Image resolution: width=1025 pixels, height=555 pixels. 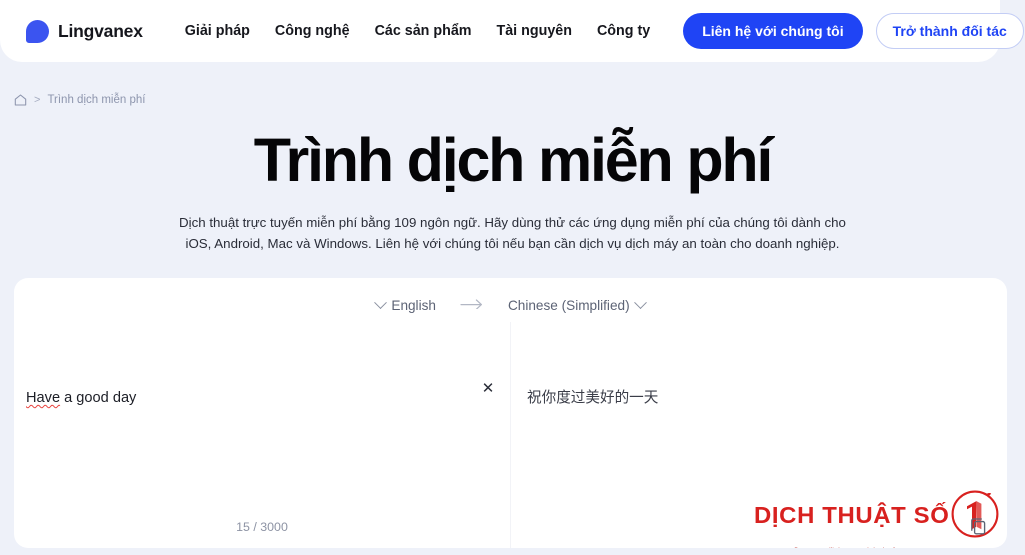 I want to click on translated-text: 祝你度过美好的一天, so click(x=593, y=398).